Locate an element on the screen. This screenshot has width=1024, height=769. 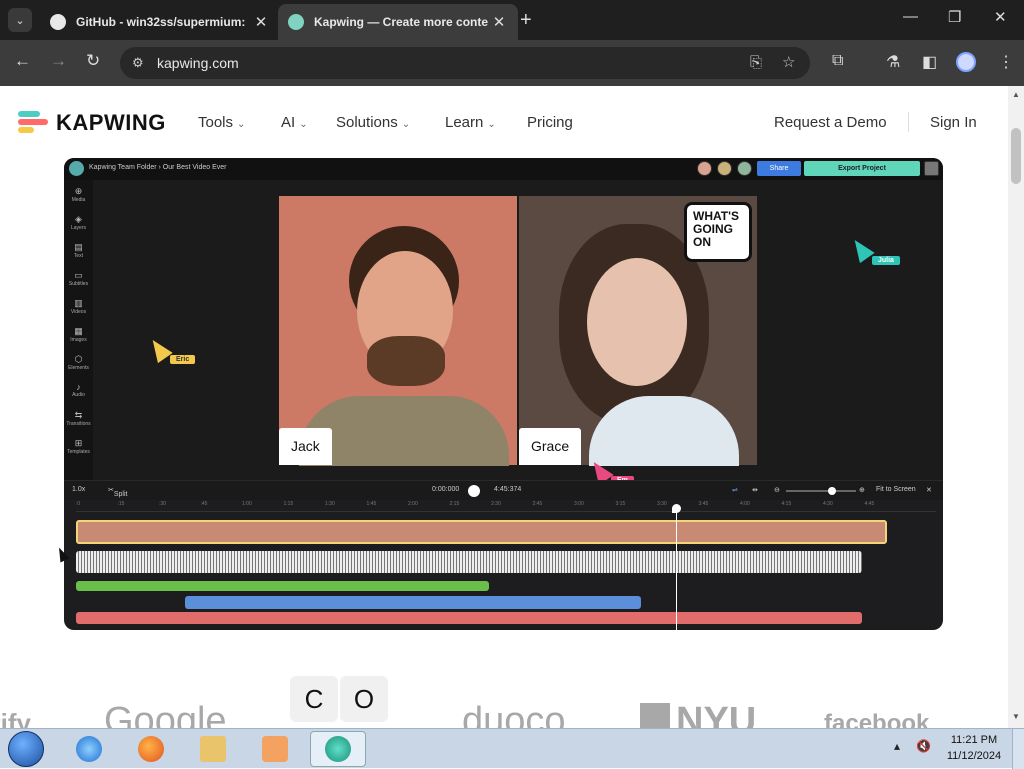
tab-search-icon: ⌄ is located at coordinates (20, 20).